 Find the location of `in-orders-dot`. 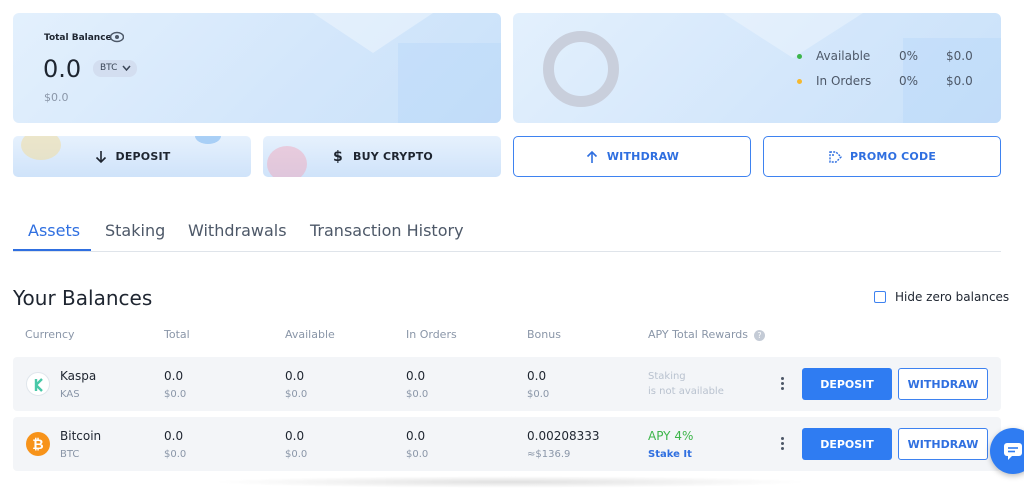

in-orders-dot is located at coordinates (799, 81).